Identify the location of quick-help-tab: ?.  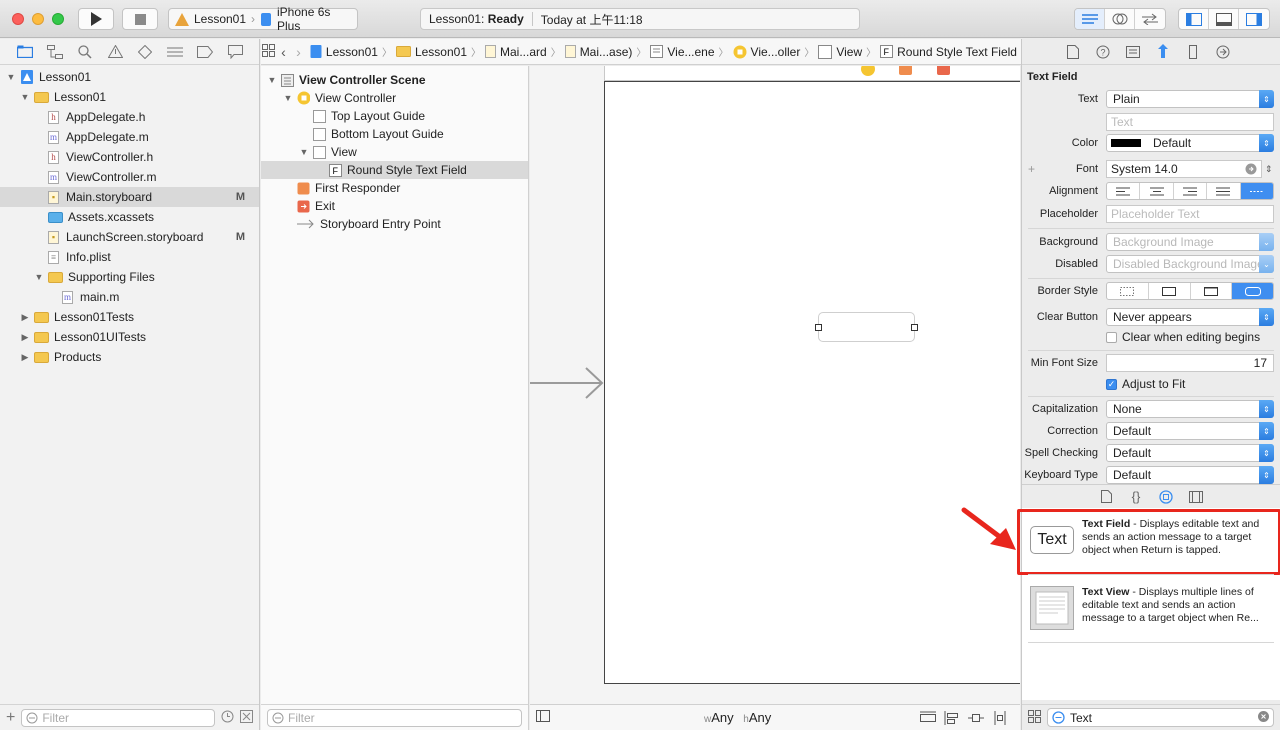
(1103, 52).